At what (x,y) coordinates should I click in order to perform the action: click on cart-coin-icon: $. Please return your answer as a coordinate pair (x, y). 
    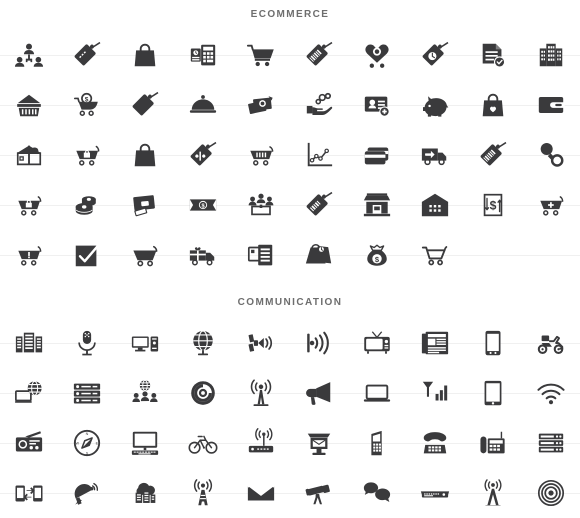
    Looking at the image, I should click on (87, 105).